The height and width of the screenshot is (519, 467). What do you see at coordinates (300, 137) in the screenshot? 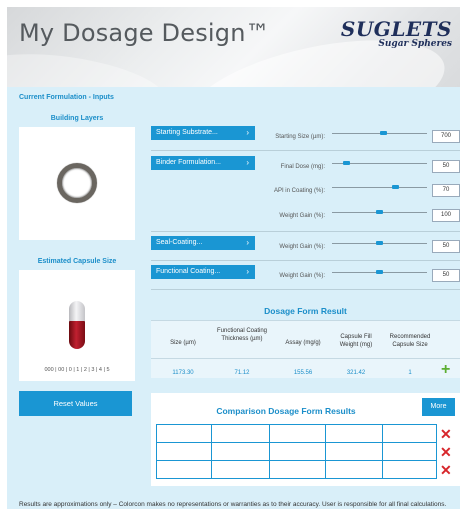
I see `starting-size-label: Starting Size (µm):` at bounding box center [300, 137].